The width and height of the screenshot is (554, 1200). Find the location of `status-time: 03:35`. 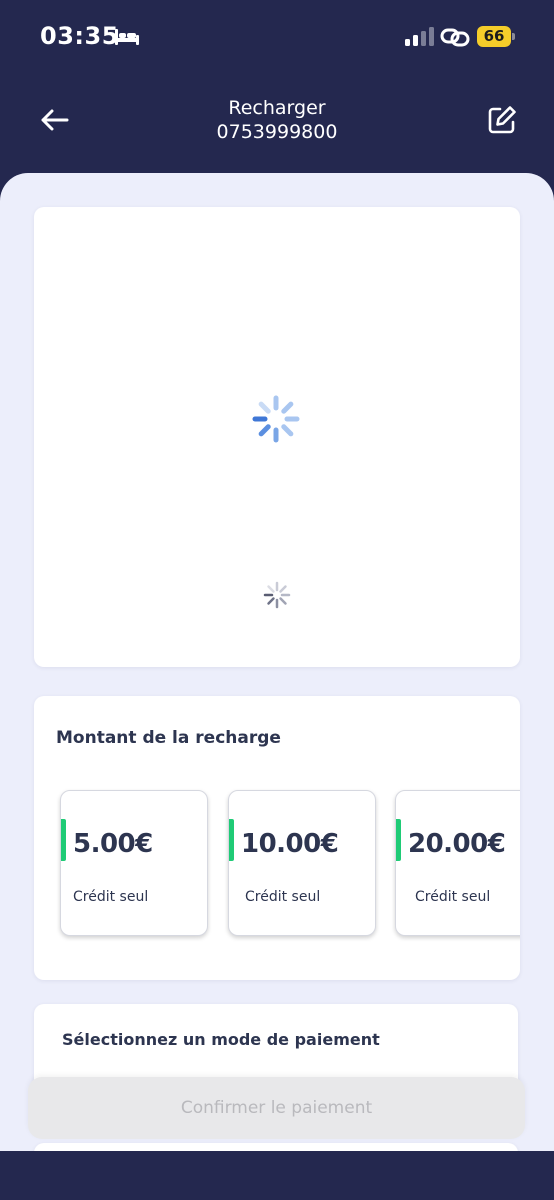

status-time: 03:35 is located at coordinates (79, 36).